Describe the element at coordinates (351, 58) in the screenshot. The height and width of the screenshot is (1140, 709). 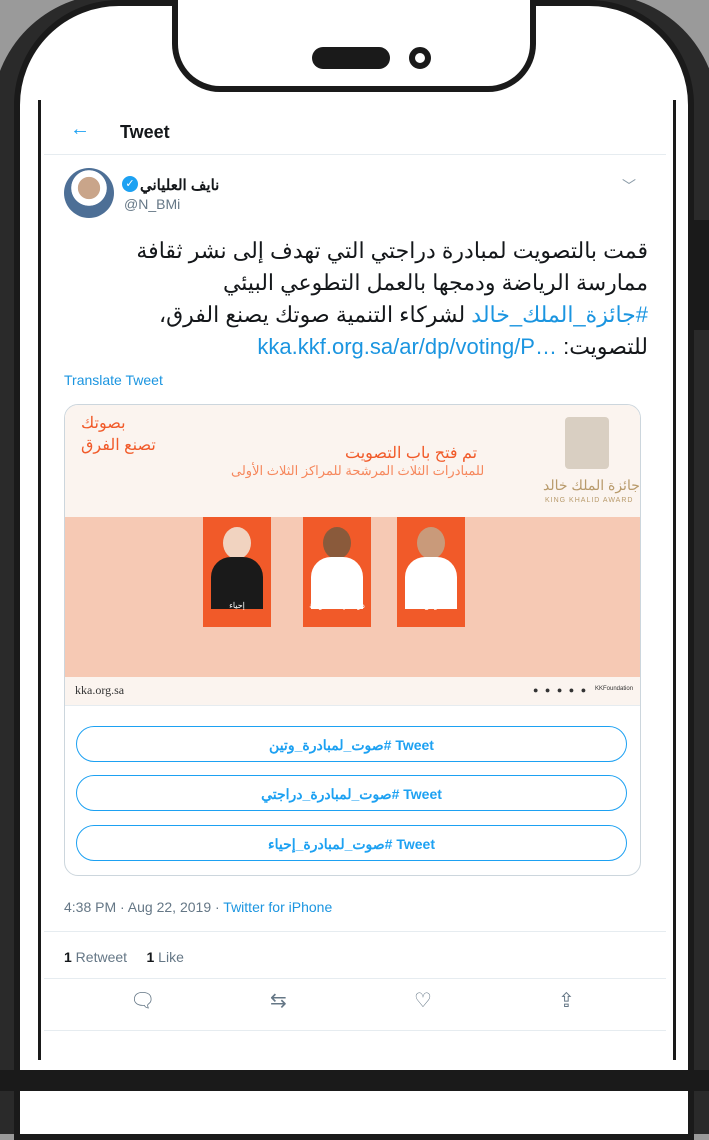
I see `speaker-grille` at that location.